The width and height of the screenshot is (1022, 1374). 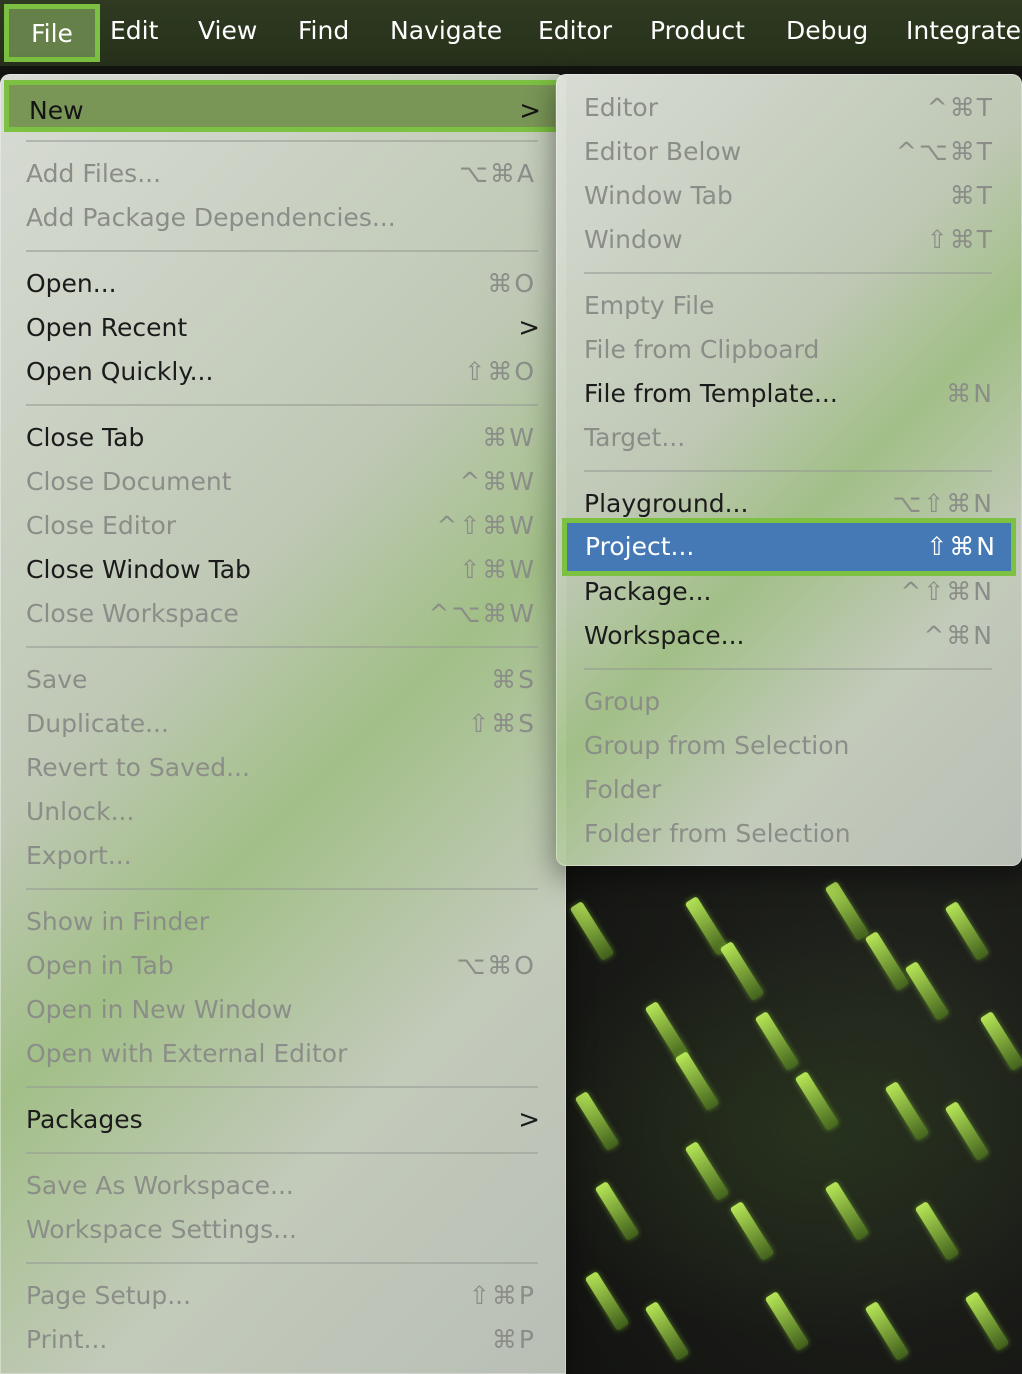 What do you see at coordinates (623, 789) in the screenshot?
I see `menu-item-label: Folder` at bounding box center [623, 789].